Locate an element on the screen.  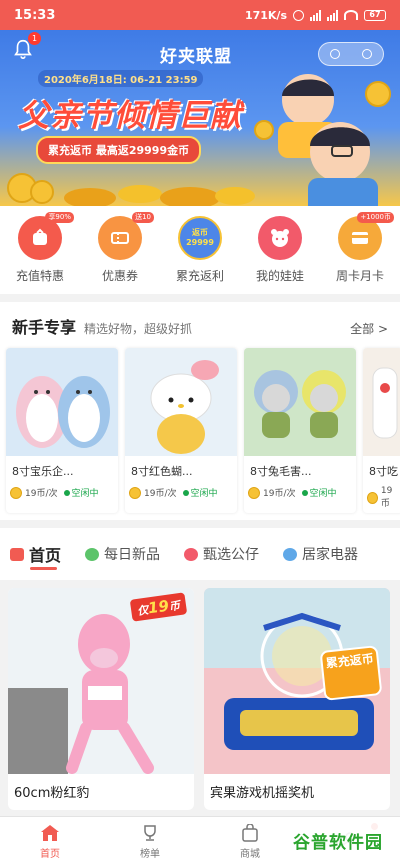
more-icon is located at coordinates (335, 54).